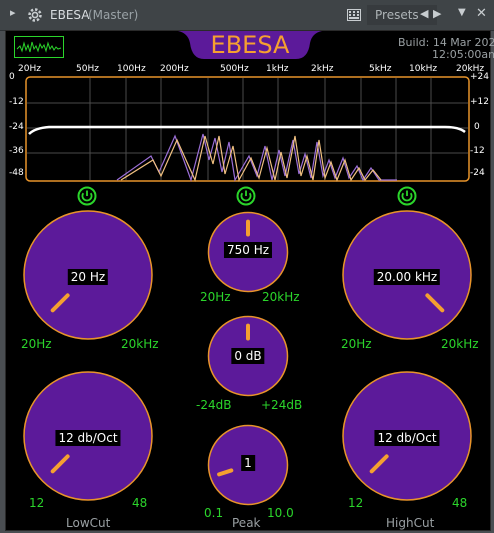 This screenshot has height=533, width=494. I want to click on window-subtitle: (Master), so click(113, 15).